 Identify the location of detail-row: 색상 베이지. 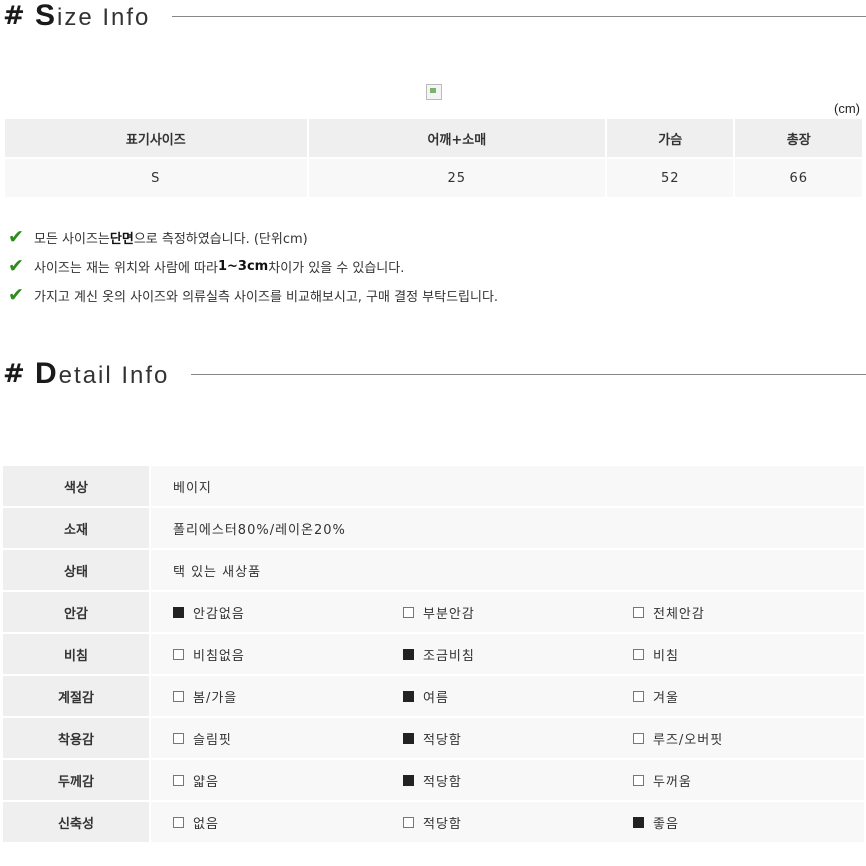
(433, 486).